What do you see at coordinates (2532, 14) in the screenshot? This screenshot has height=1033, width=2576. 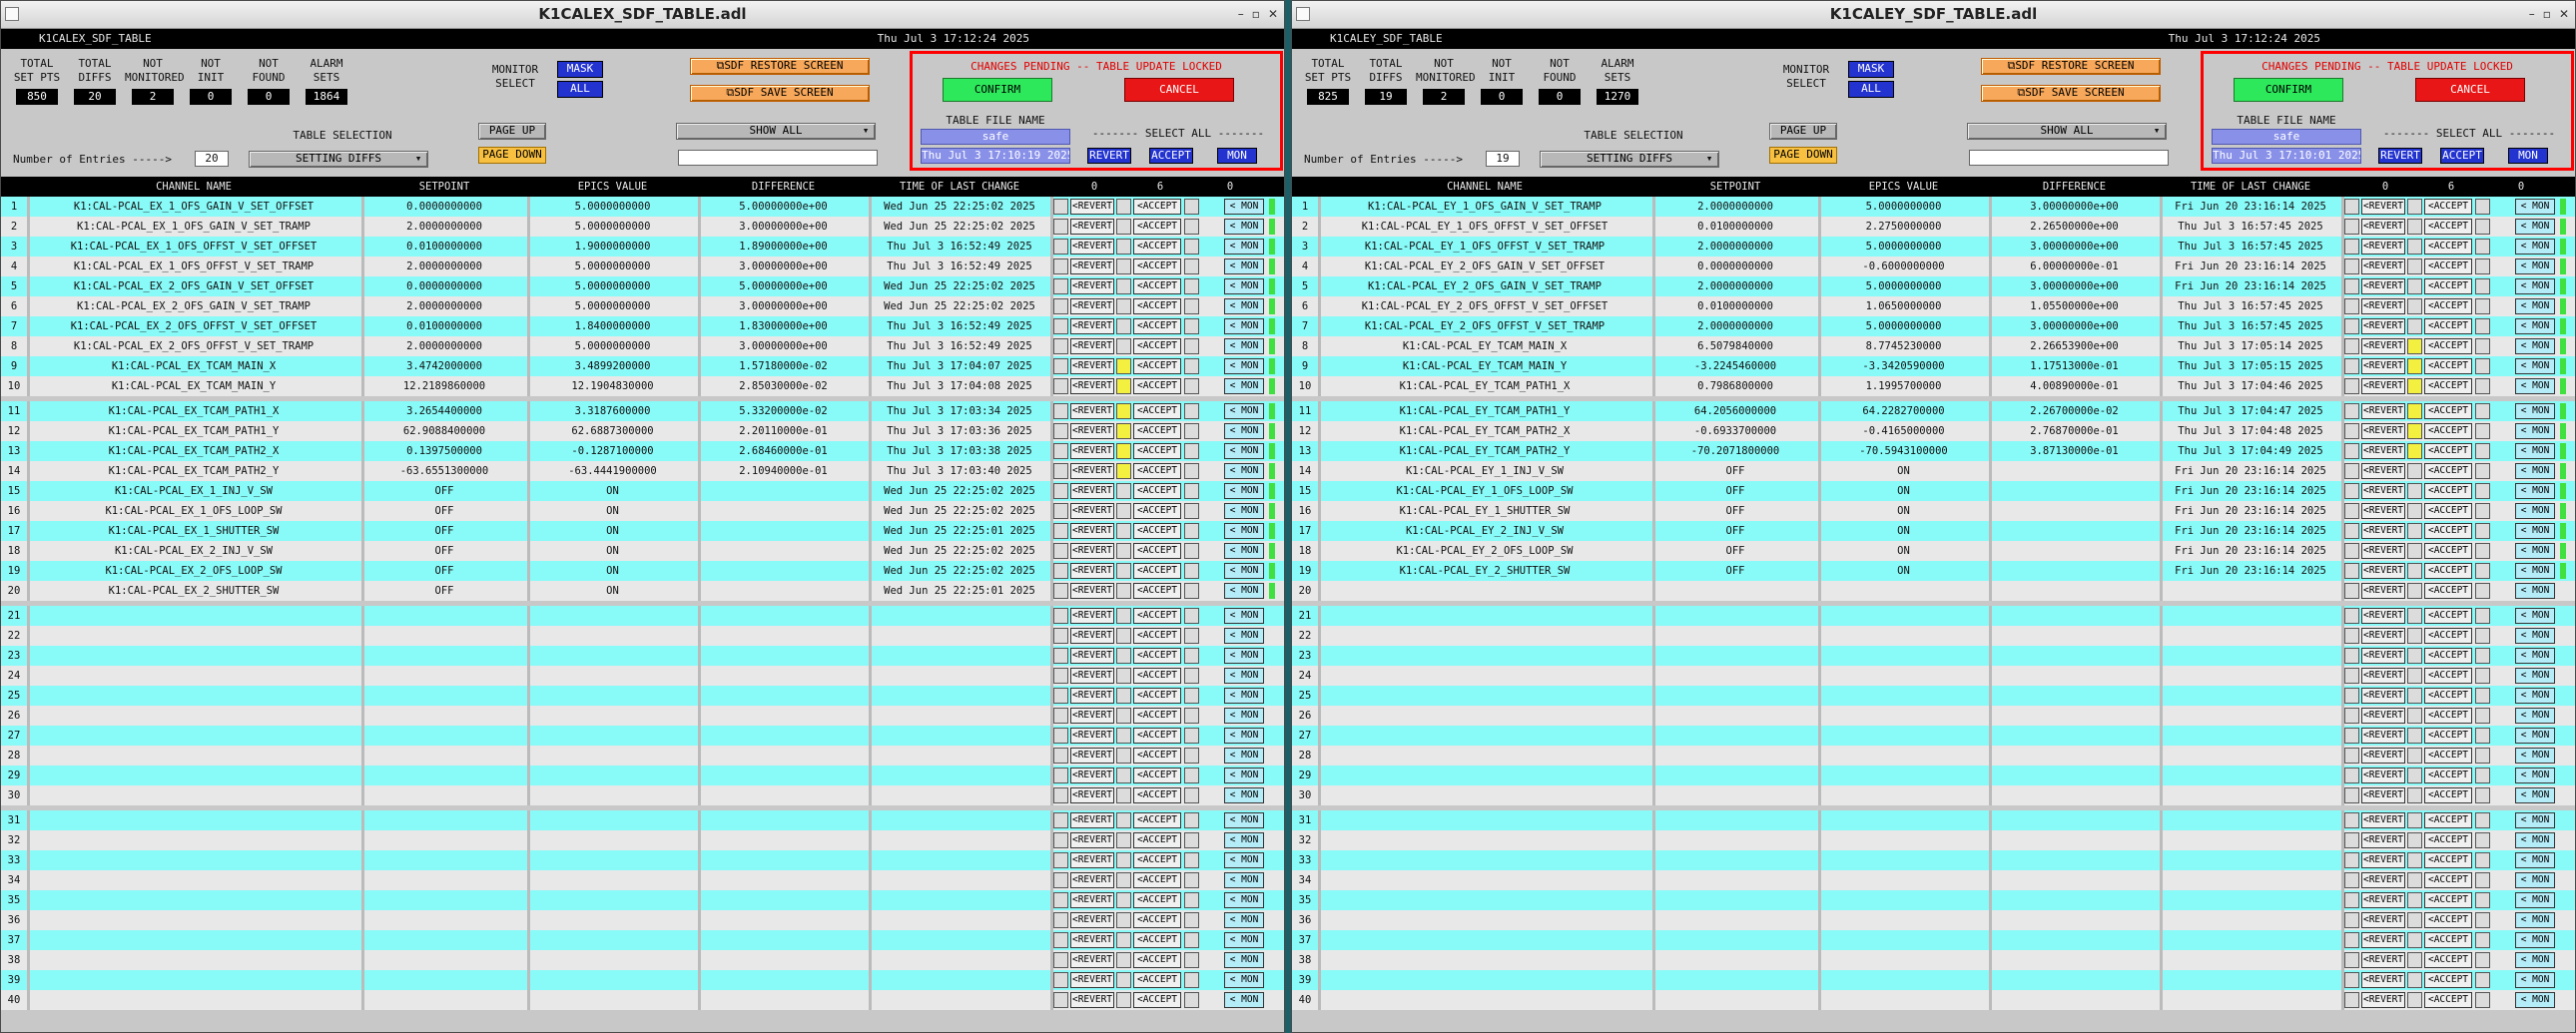 I see `minimize-icon: –` at bounding box center [2532, 14].